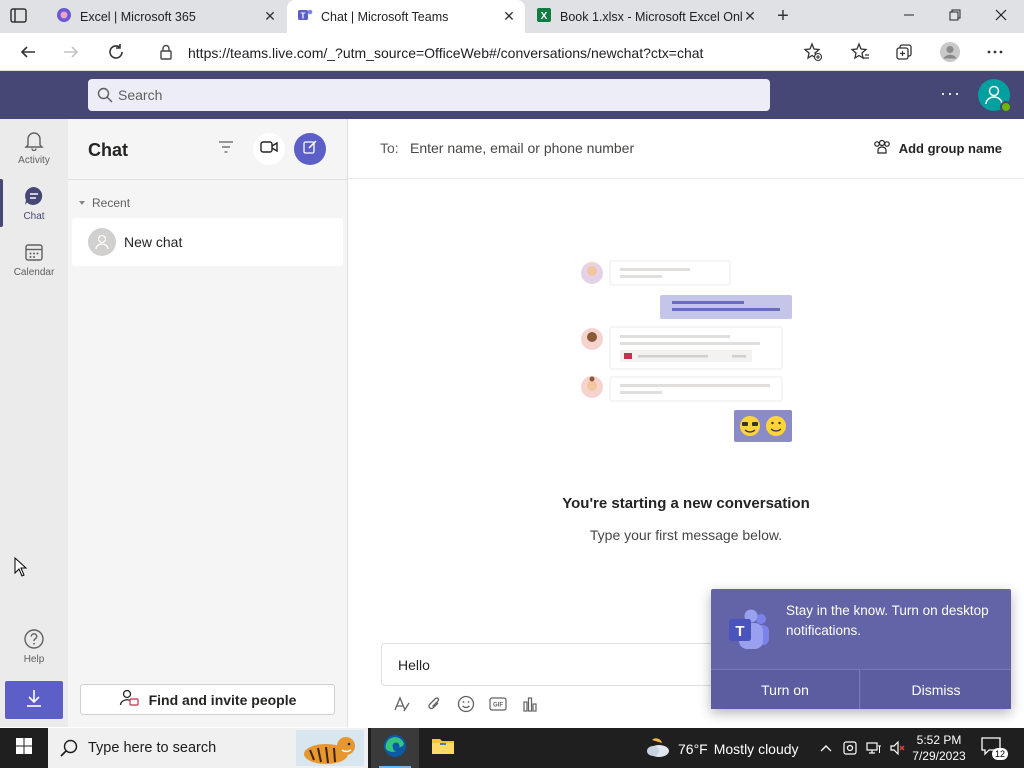 This screenshot has height=768, width=1024. Describe the element at coordinates (208, 149) in the screenshot. I see `chat-pane-header: Chat` at that location.